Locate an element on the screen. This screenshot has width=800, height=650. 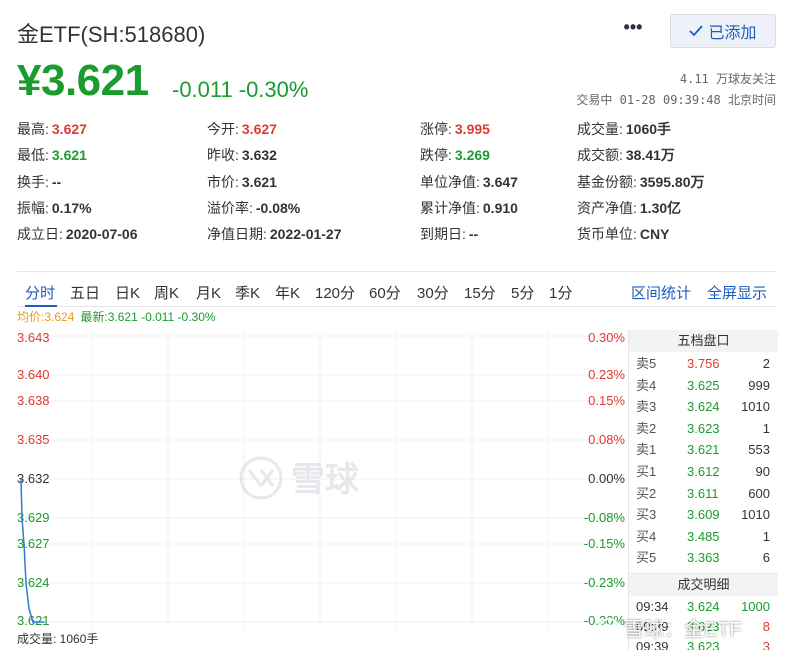
level-volume: 90 is located at coordinates (762, 471).